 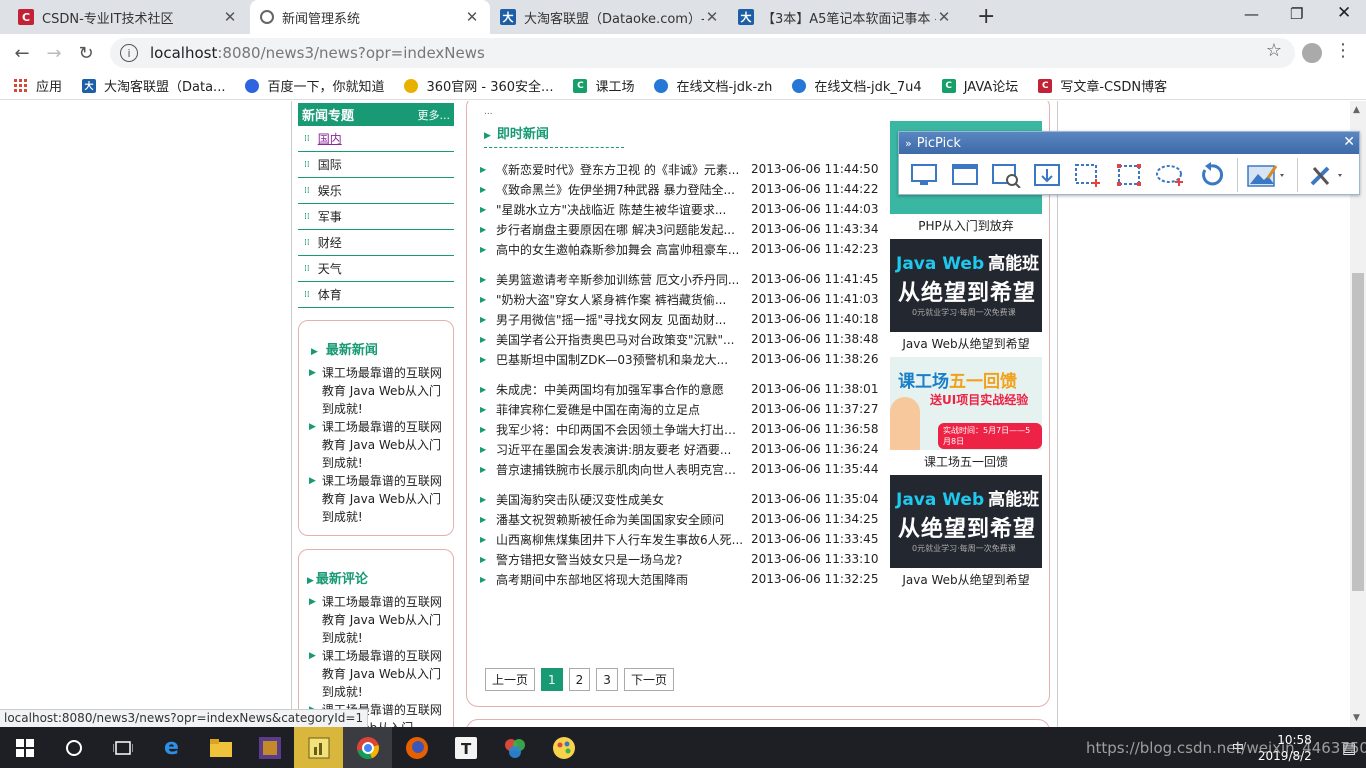 What do you see at coordinates (1211, 175) in the screenshot?
I see `repeat-capture-icon` at bounding box center [1211, 175].